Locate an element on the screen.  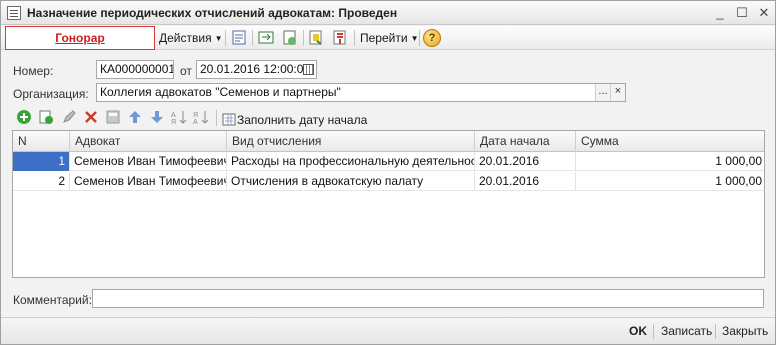
goto-menu-button: Перейти ▼ is located at coordinates (389, 38).